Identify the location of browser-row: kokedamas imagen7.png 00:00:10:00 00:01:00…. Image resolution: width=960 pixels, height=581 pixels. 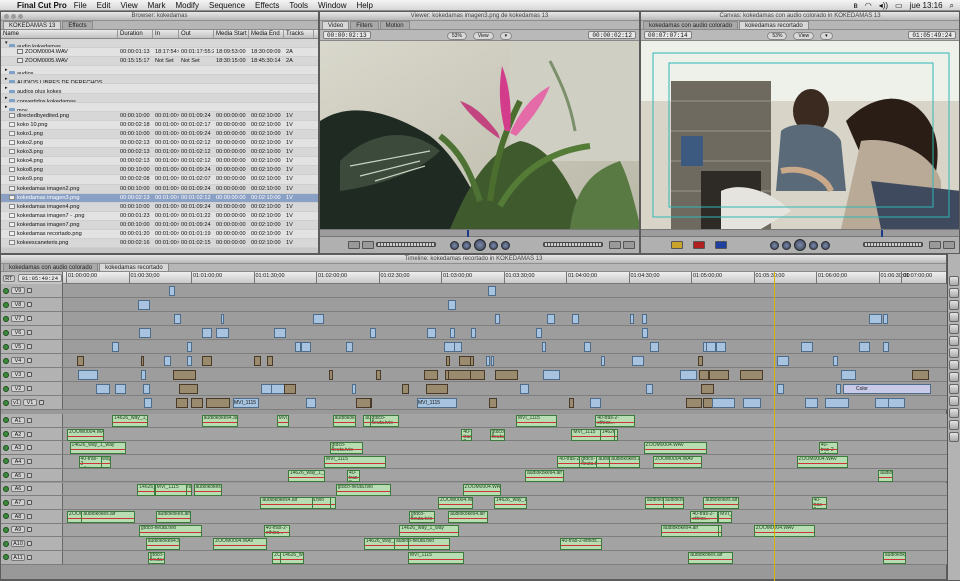
(159, 225).